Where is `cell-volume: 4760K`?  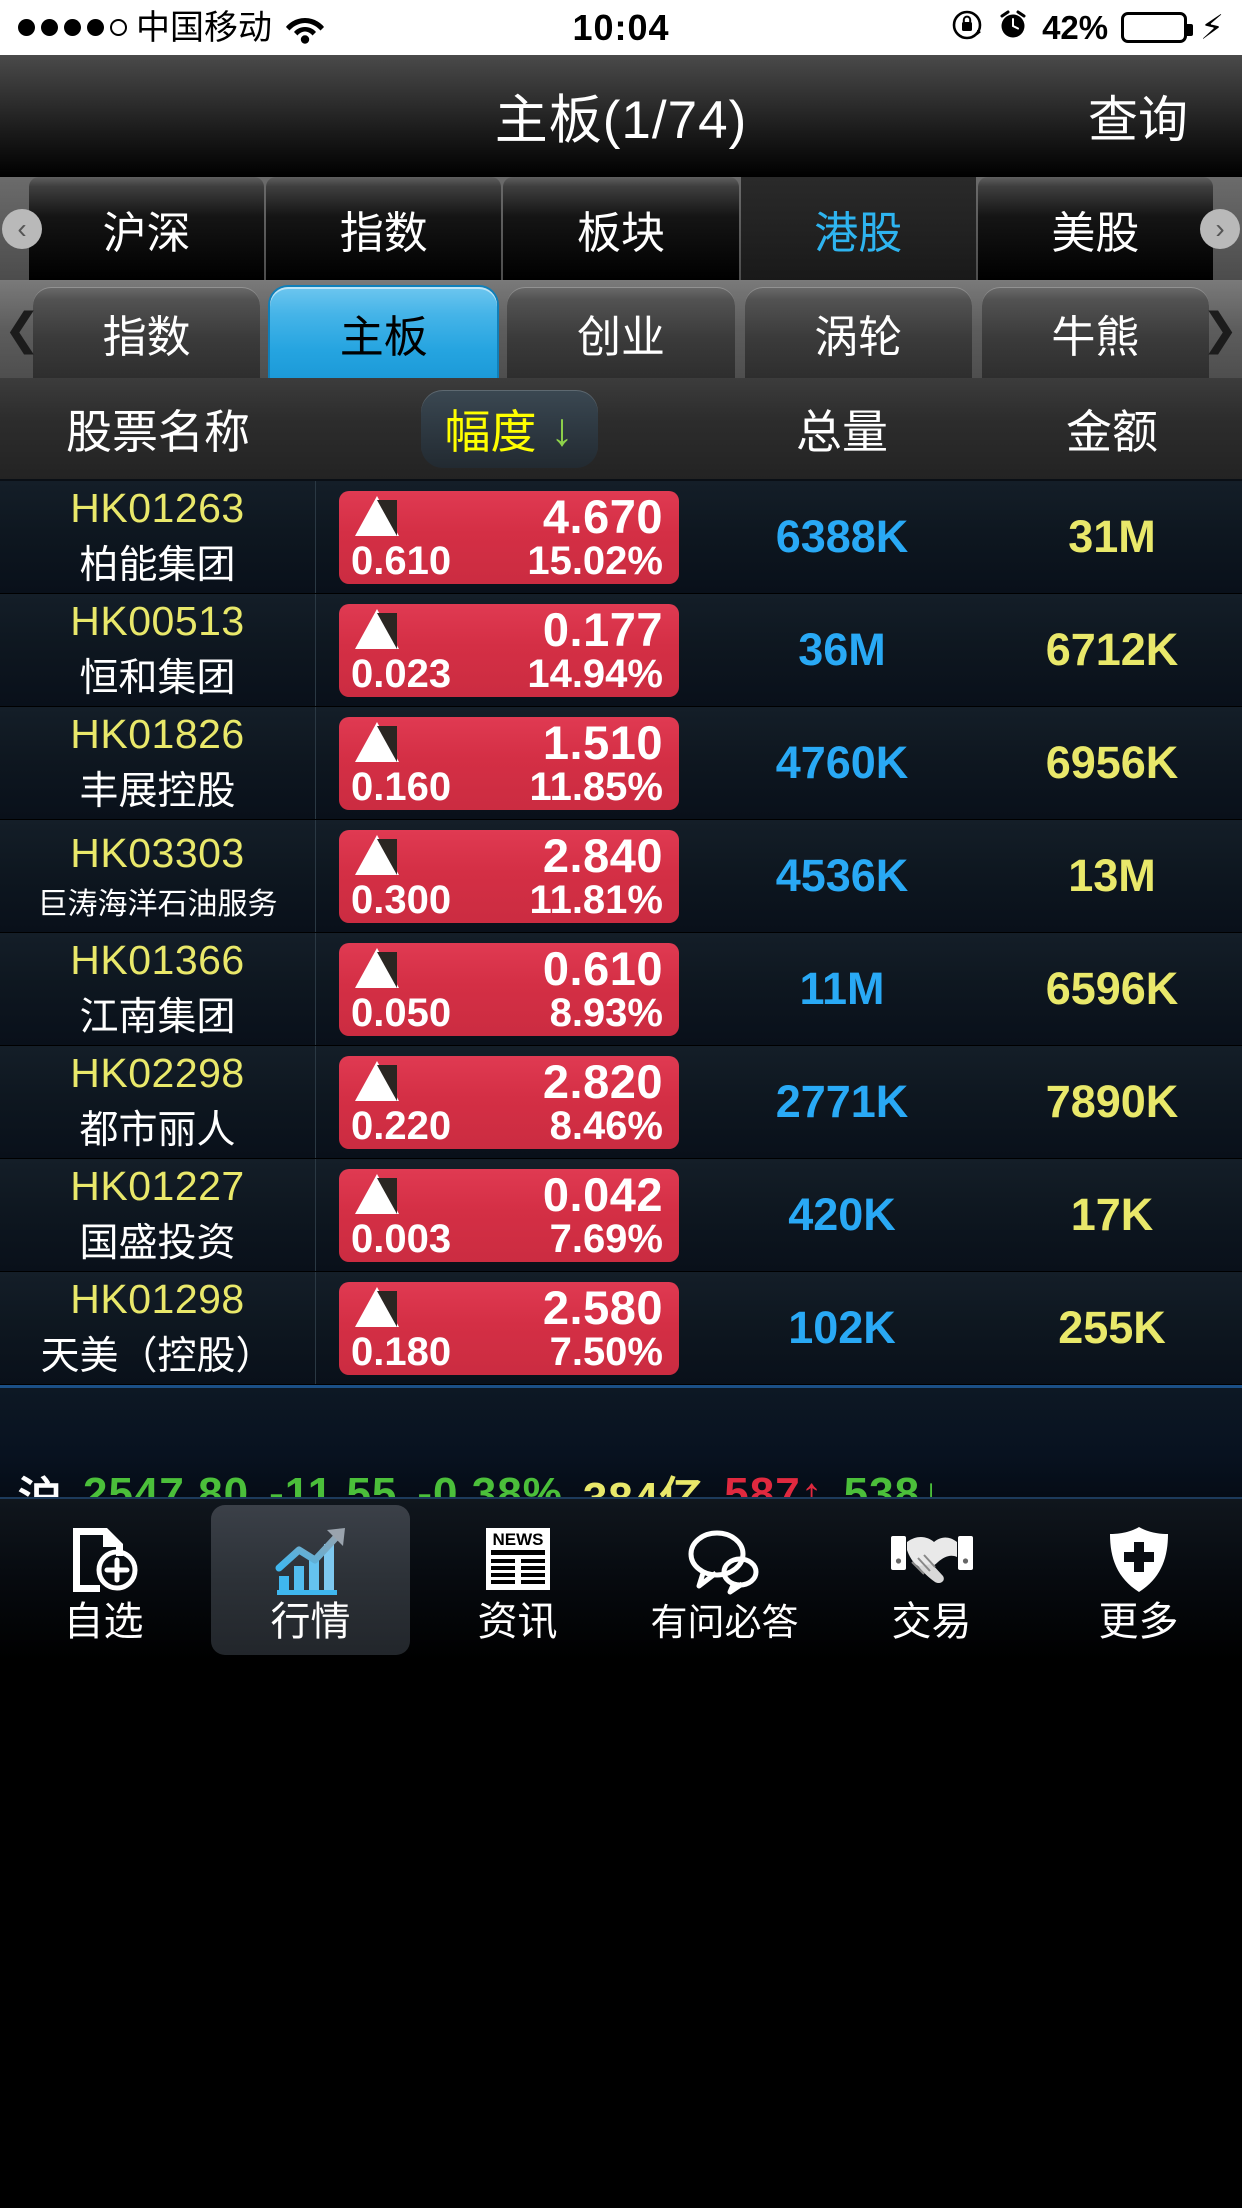
cell-volume: 4760K is located at coordinates (842, 762).